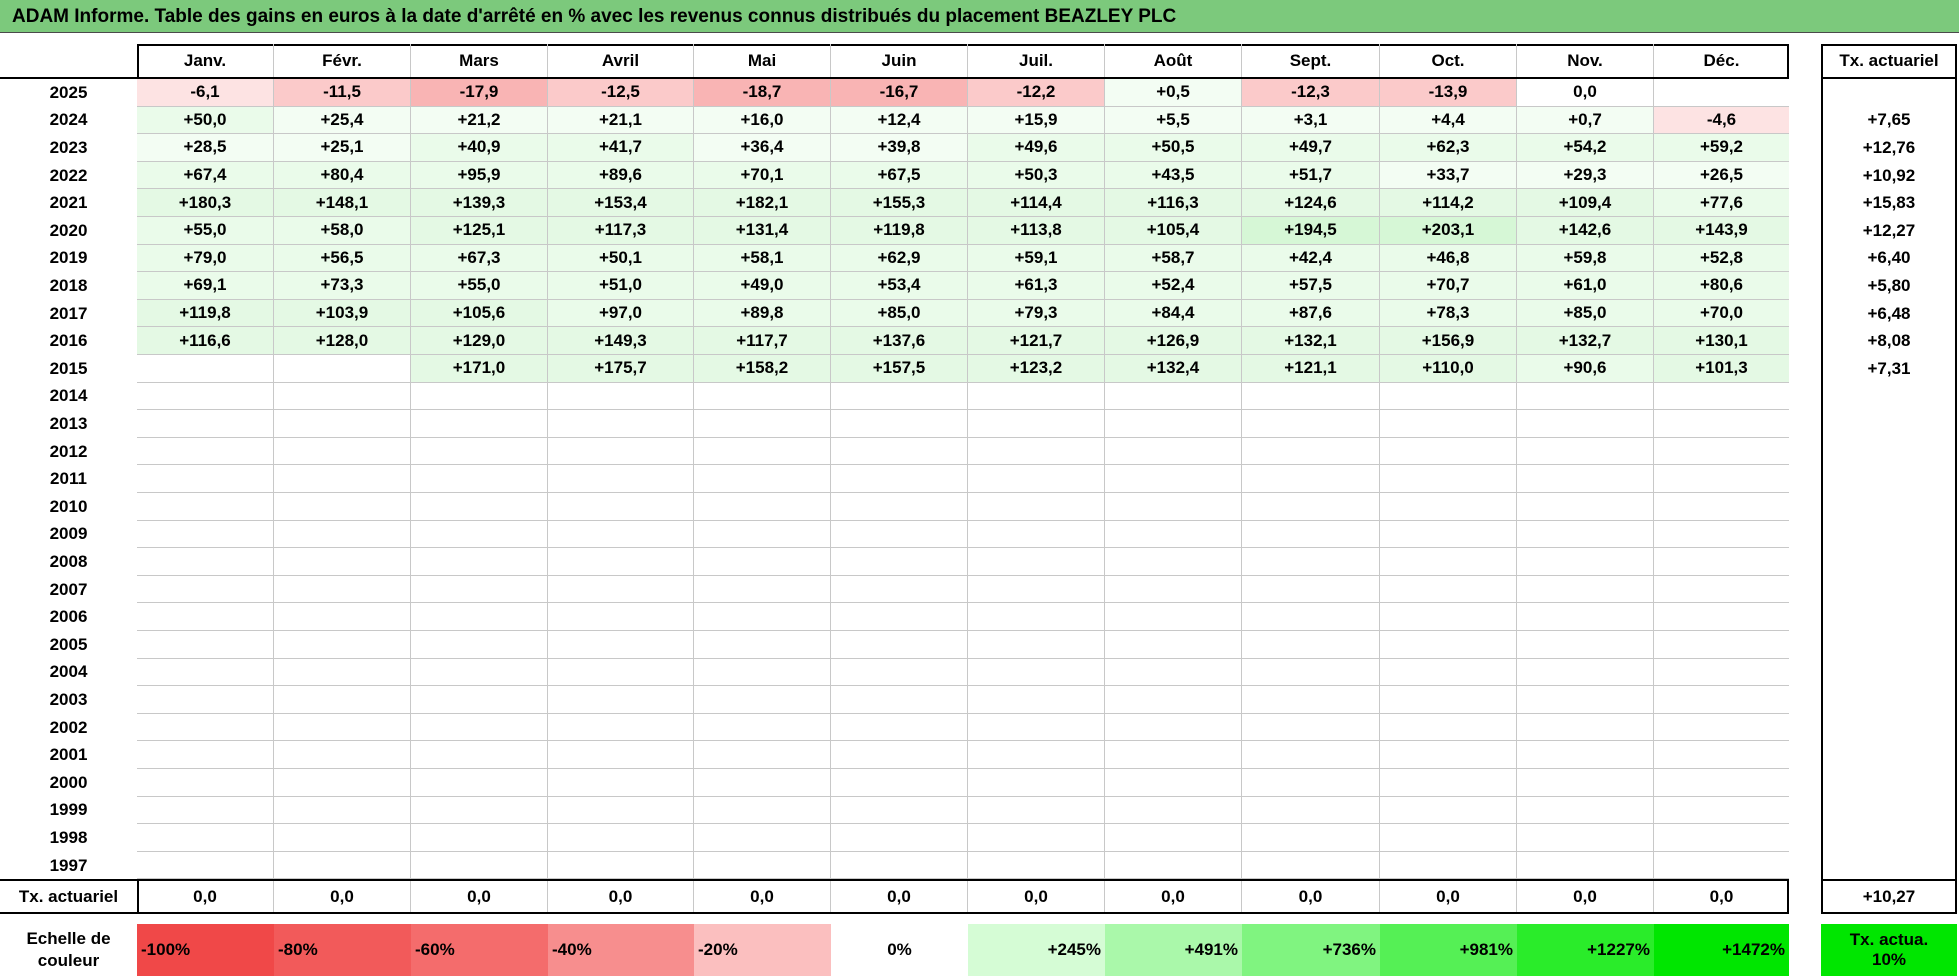 Image resolution: width=1959 pixels, height=978 pixels. Describe the element at coordinates (1311, 120) in the screenshot. I see `table-cell: +3,1` at that location.